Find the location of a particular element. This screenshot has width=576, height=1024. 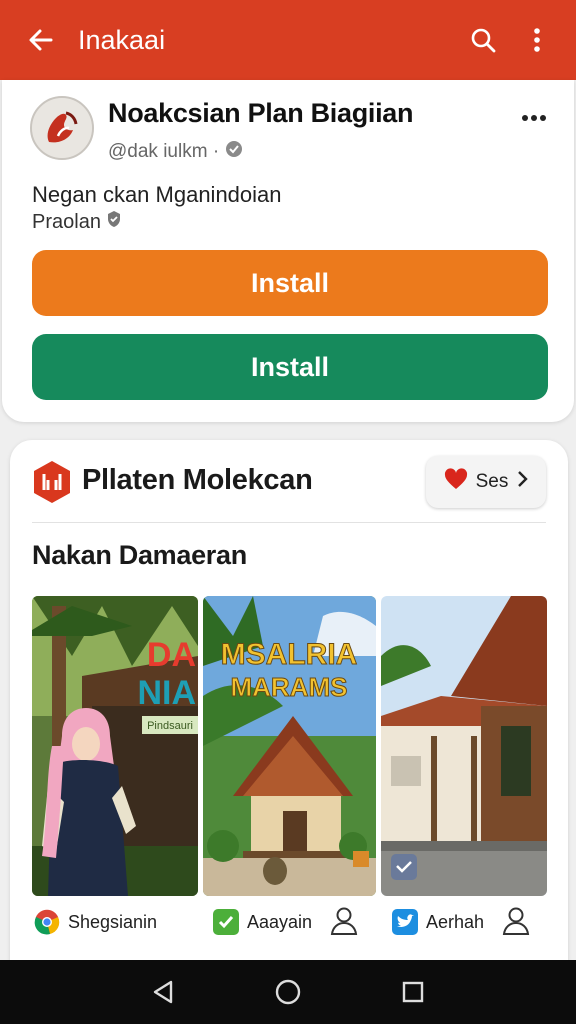

gallery-heading: Nakan Damaeran is located at coordinates (139, 555).